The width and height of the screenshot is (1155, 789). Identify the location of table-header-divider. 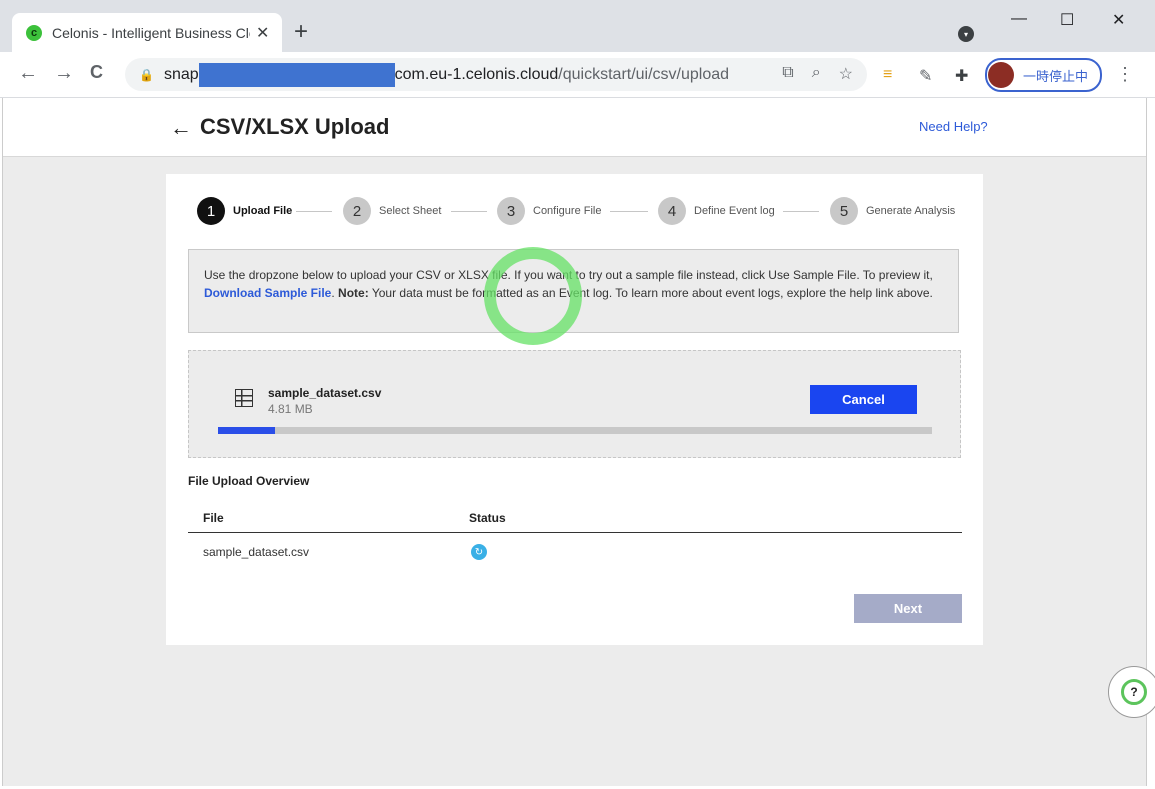
(575, 532).